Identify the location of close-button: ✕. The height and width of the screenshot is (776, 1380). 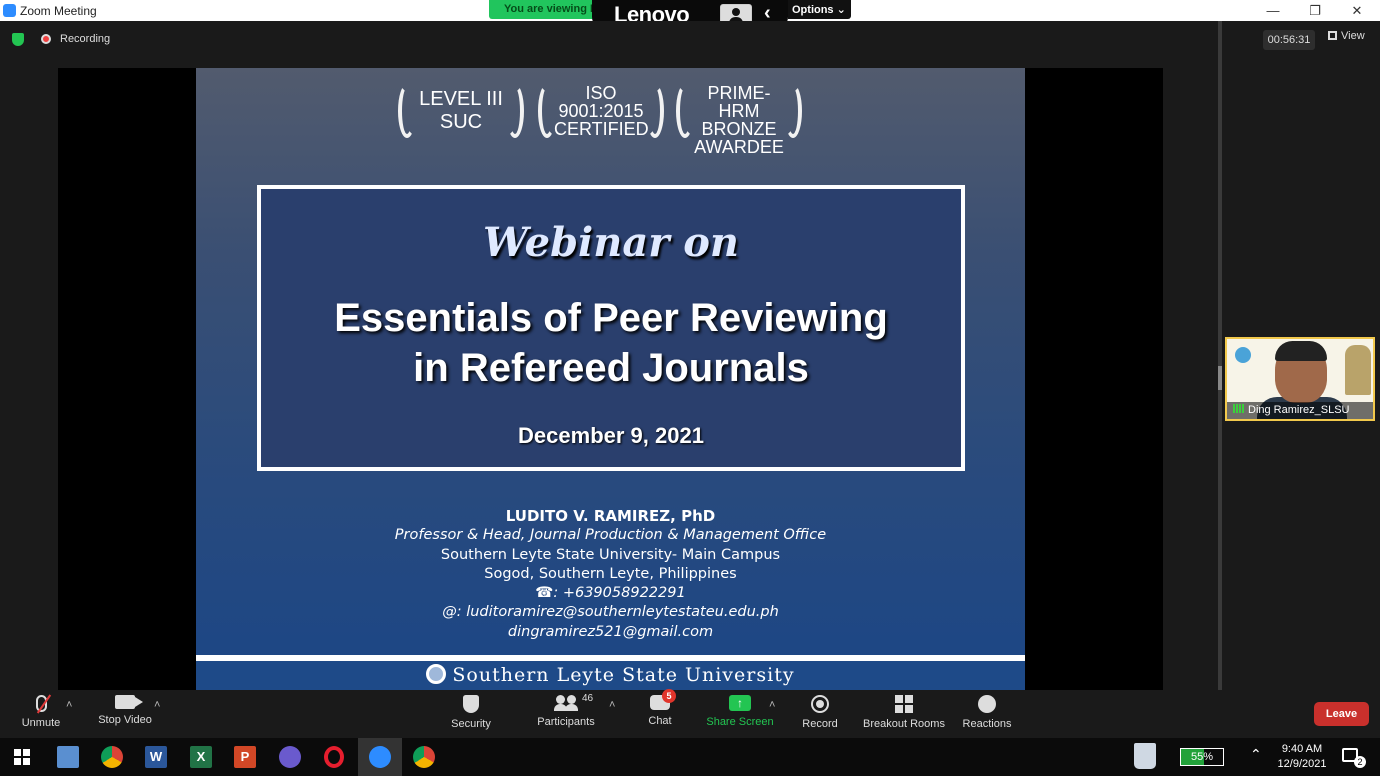
(1357, 10).